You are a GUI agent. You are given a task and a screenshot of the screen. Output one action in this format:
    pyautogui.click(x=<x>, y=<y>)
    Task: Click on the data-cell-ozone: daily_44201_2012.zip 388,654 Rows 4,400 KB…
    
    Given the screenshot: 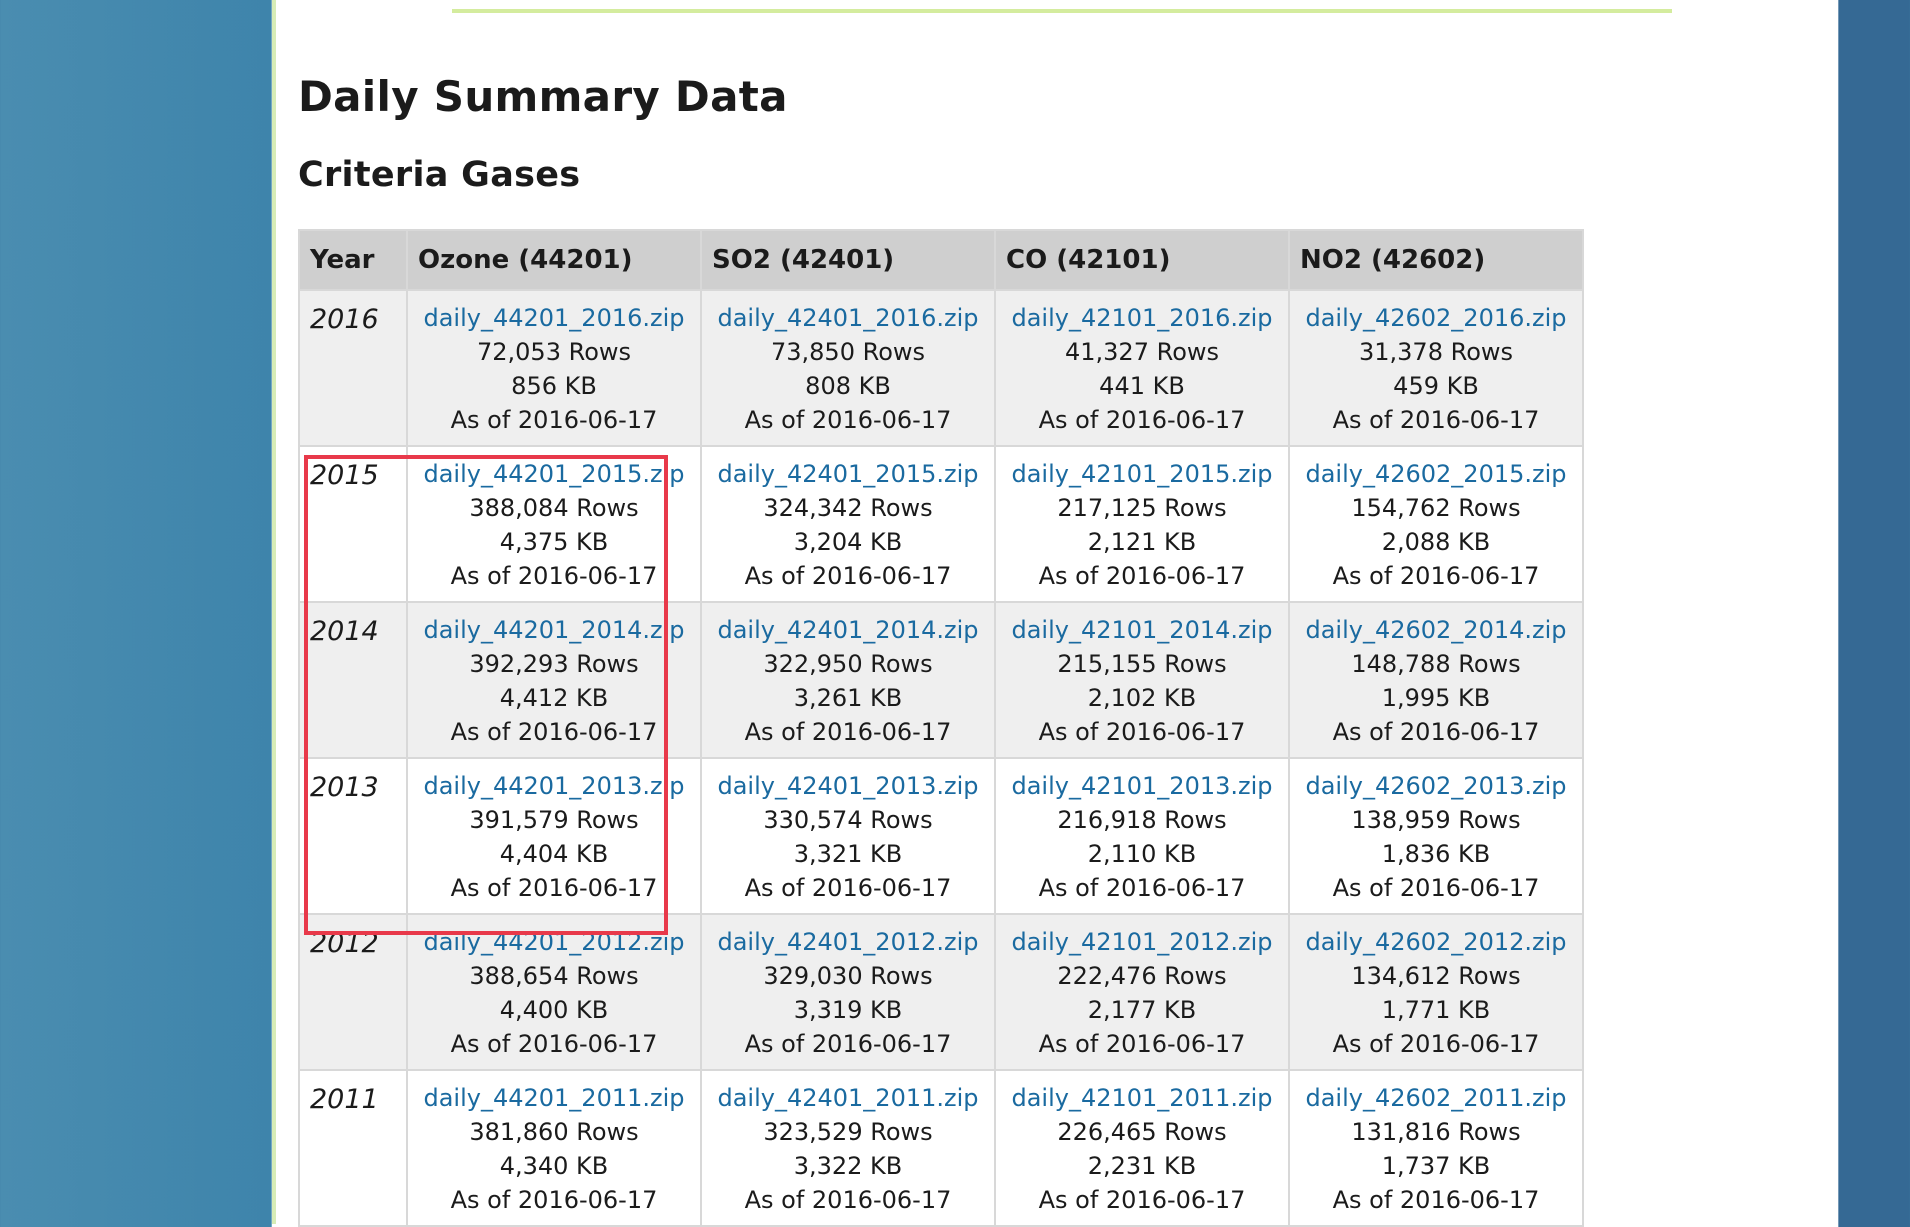 What is the action you would take?
    pyautogui.click(x=554, y=992)
    